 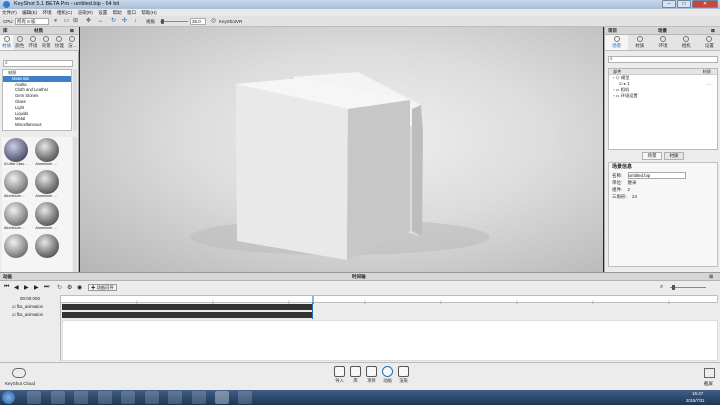 What do you see at coordinates (174, 21) in the screenshot?
I see `fov-slider-track` at bounding box center [174, 21].